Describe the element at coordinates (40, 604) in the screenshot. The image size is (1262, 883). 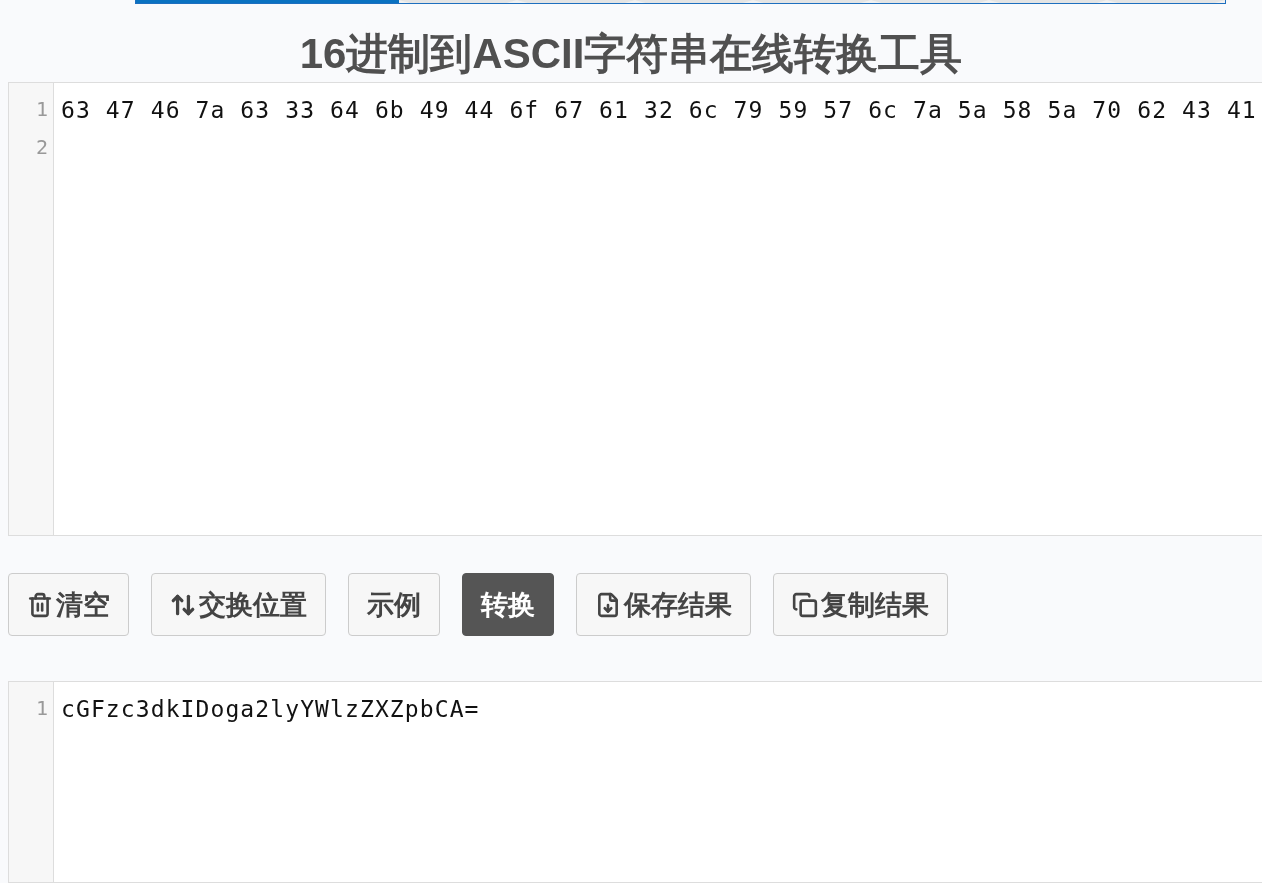
I see `trash-icon` at that location.